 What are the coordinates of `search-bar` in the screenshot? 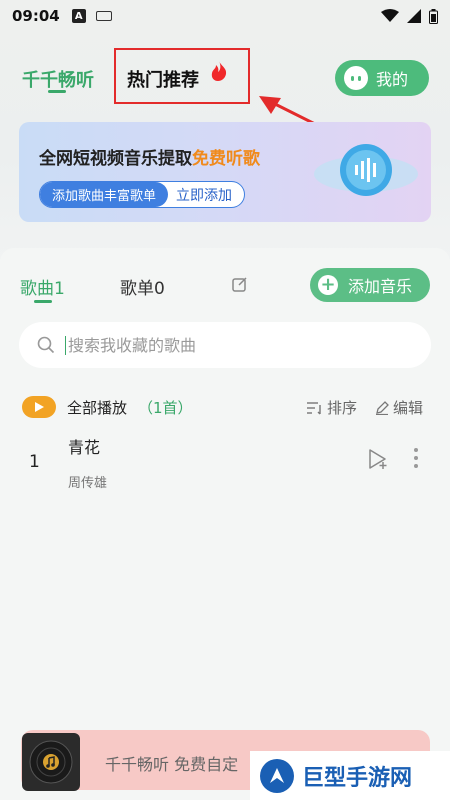 It's located at (225, 345).